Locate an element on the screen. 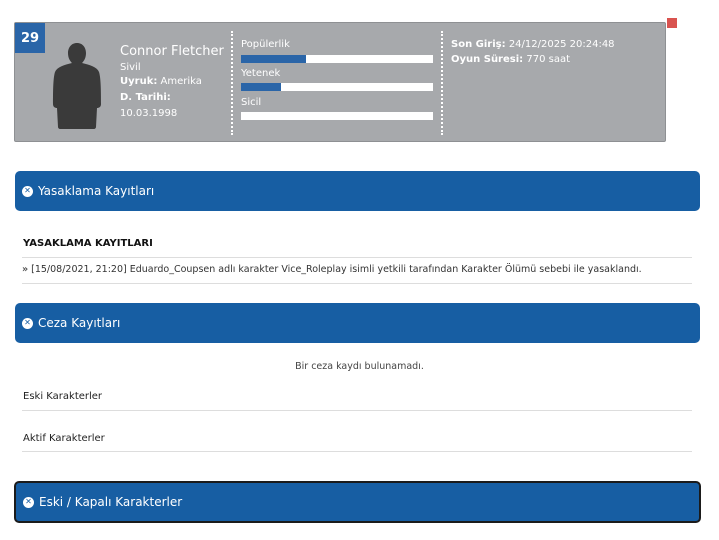 The height and width of the screenshot is (540, 719). stat-label-skill: Yetenek is located at coordinates (261, 73).